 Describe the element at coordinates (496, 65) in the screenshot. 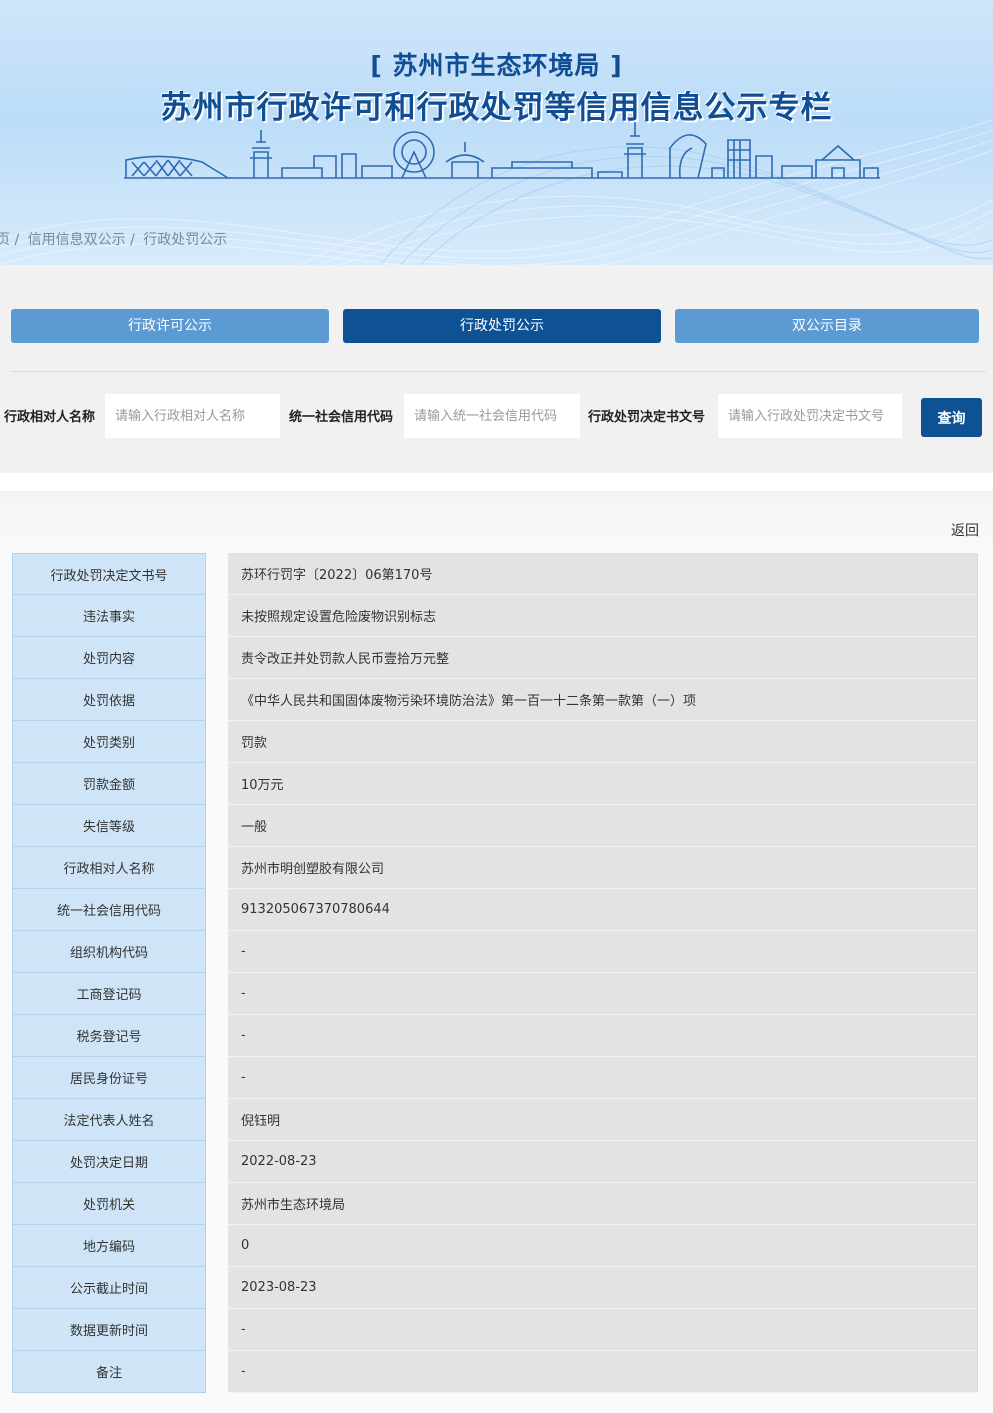

I see `banner-subtitle: [ 苏州市生态环境局 ]` at that location.